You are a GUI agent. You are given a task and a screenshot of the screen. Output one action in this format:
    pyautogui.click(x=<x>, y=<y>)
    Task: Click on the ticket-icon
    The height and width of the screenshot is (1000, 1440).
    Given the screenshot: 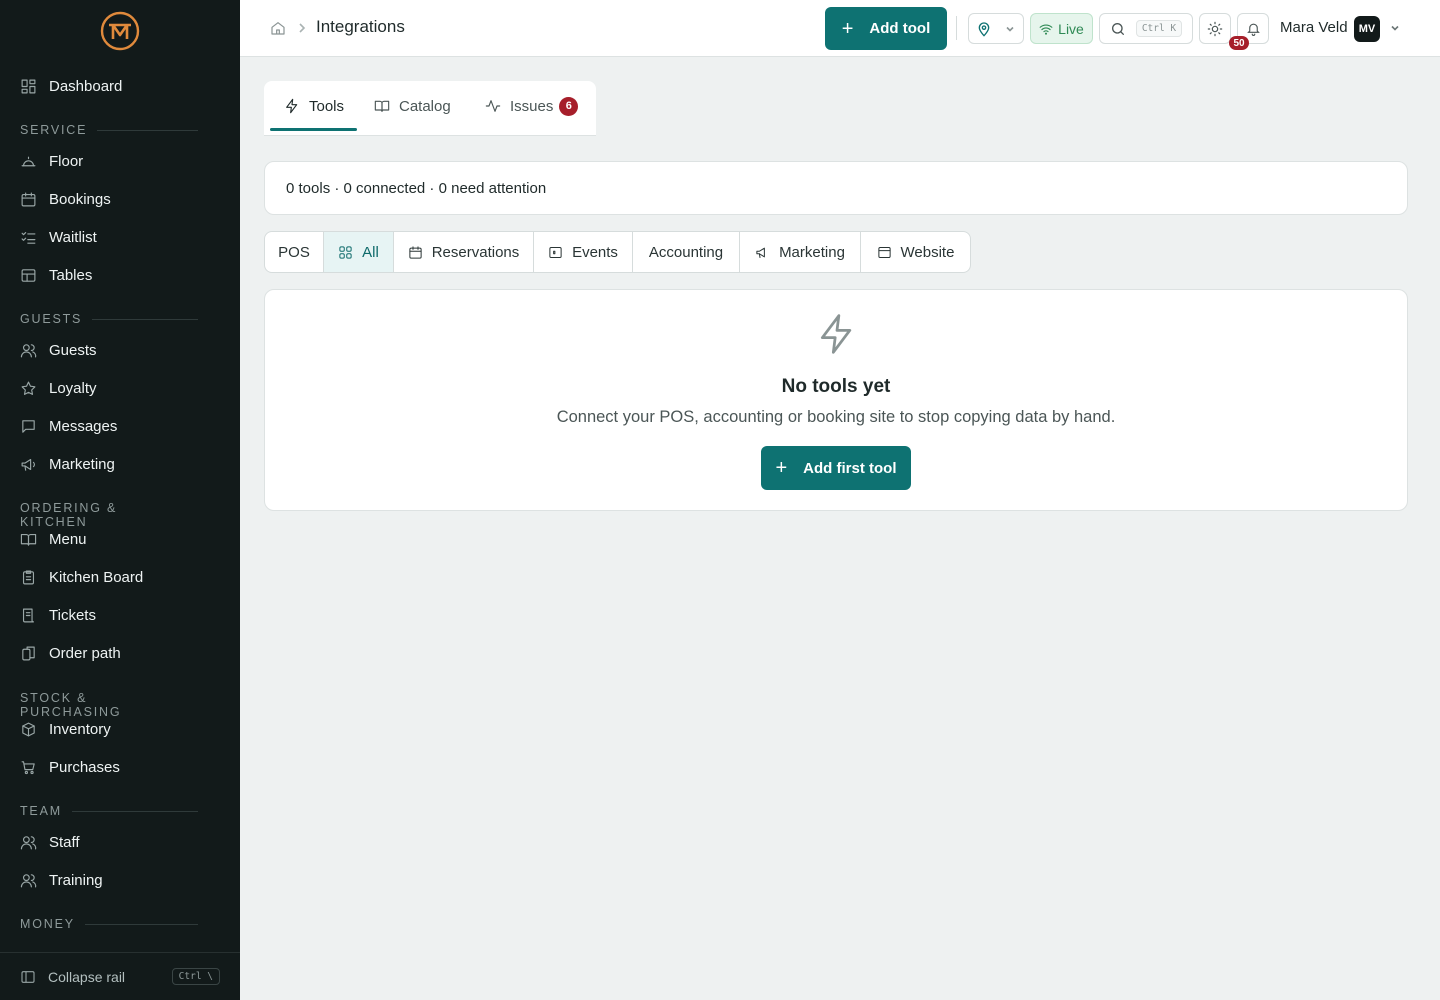 What is the action you would take?
    pyautogui.click(x=555, y=252)
    